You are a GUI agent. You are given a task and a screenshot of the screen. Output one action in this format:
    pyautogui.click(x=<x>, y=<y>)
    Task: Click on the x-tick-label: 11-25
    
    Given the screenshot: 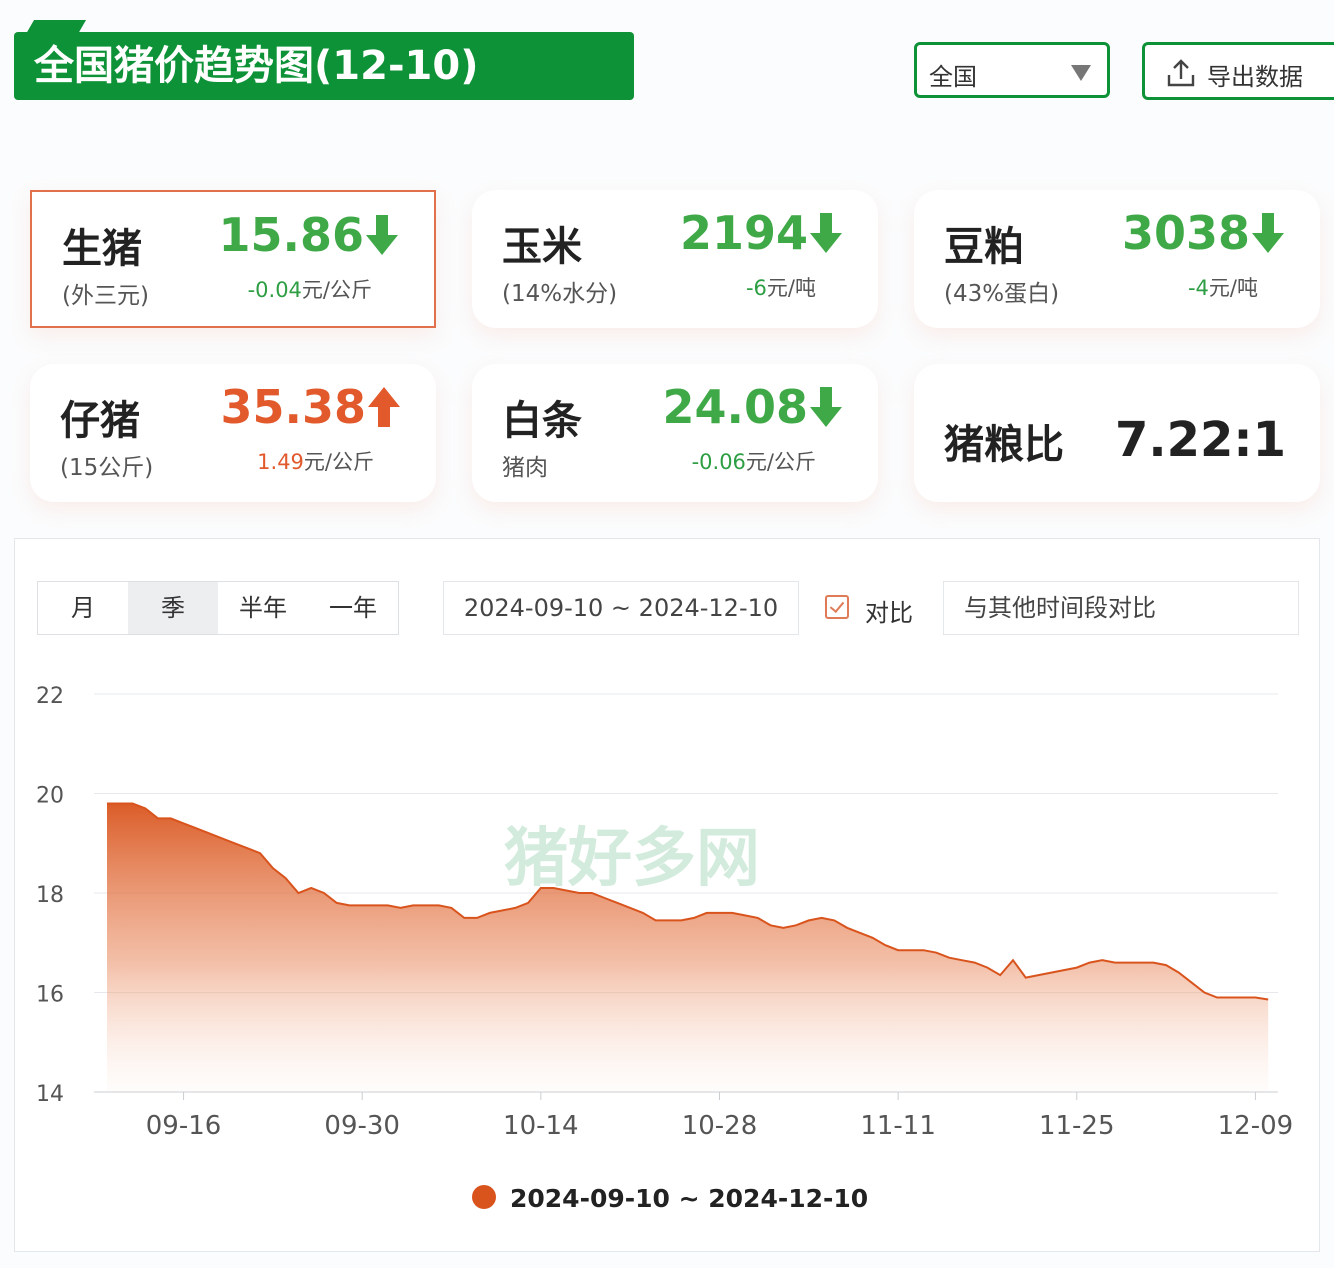 What is the action you would take?
    pyautogui.click(x=1077, y=1126)
    